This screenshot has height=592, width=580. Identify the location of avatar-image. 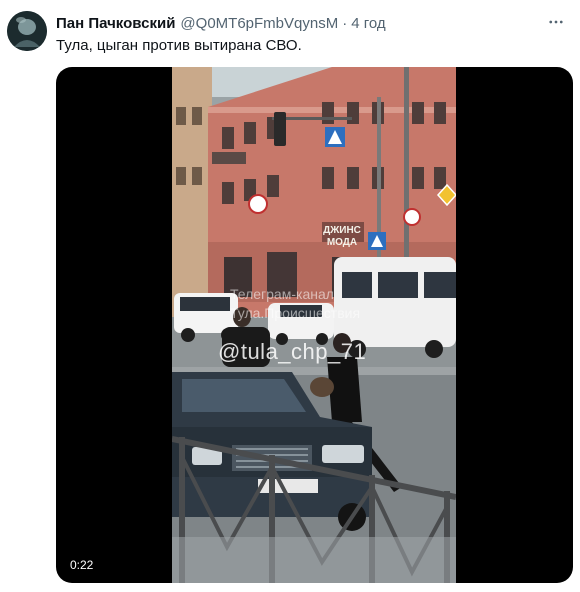
(27, 31).